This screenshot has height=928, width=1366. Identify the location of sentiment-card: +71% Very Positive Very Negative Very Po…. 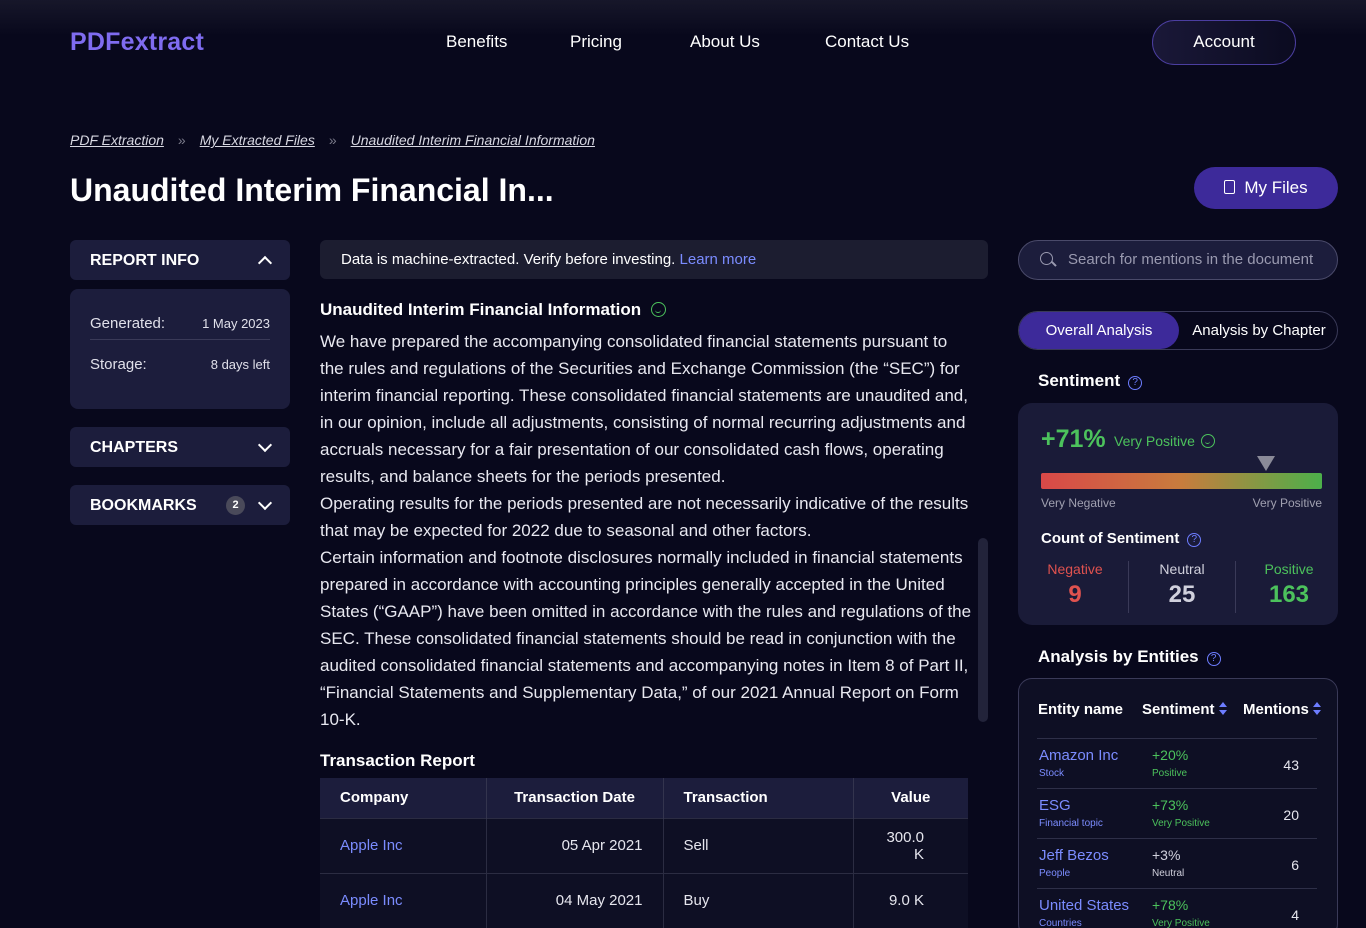
(1178, 514).